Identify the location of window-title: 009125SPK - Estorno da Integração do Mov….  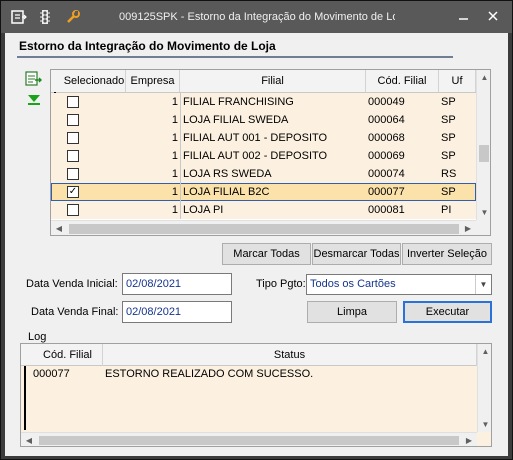
(257, 17).